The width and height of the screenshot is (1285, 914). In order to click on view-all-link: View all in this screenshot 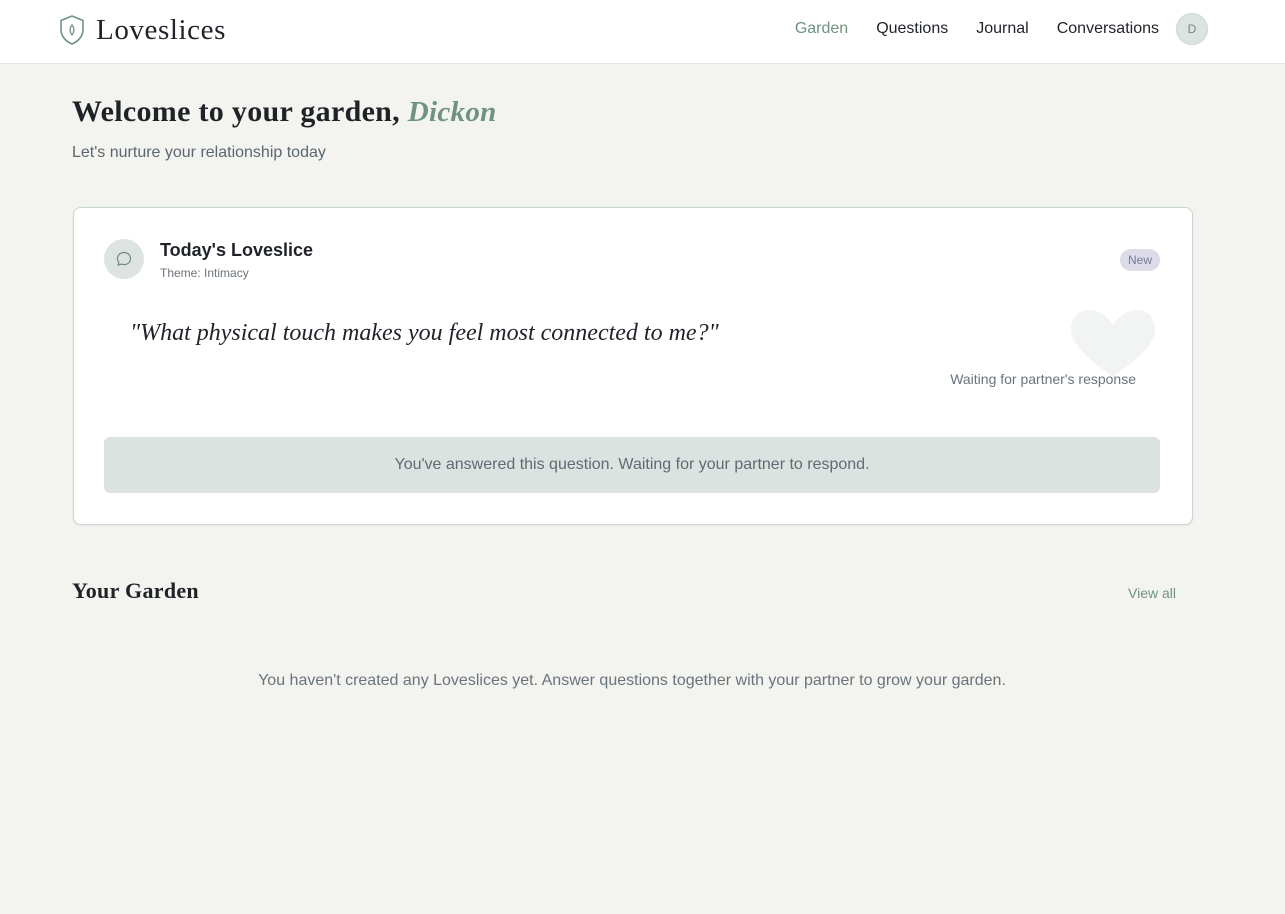, I will do `click(1152, 593)`.